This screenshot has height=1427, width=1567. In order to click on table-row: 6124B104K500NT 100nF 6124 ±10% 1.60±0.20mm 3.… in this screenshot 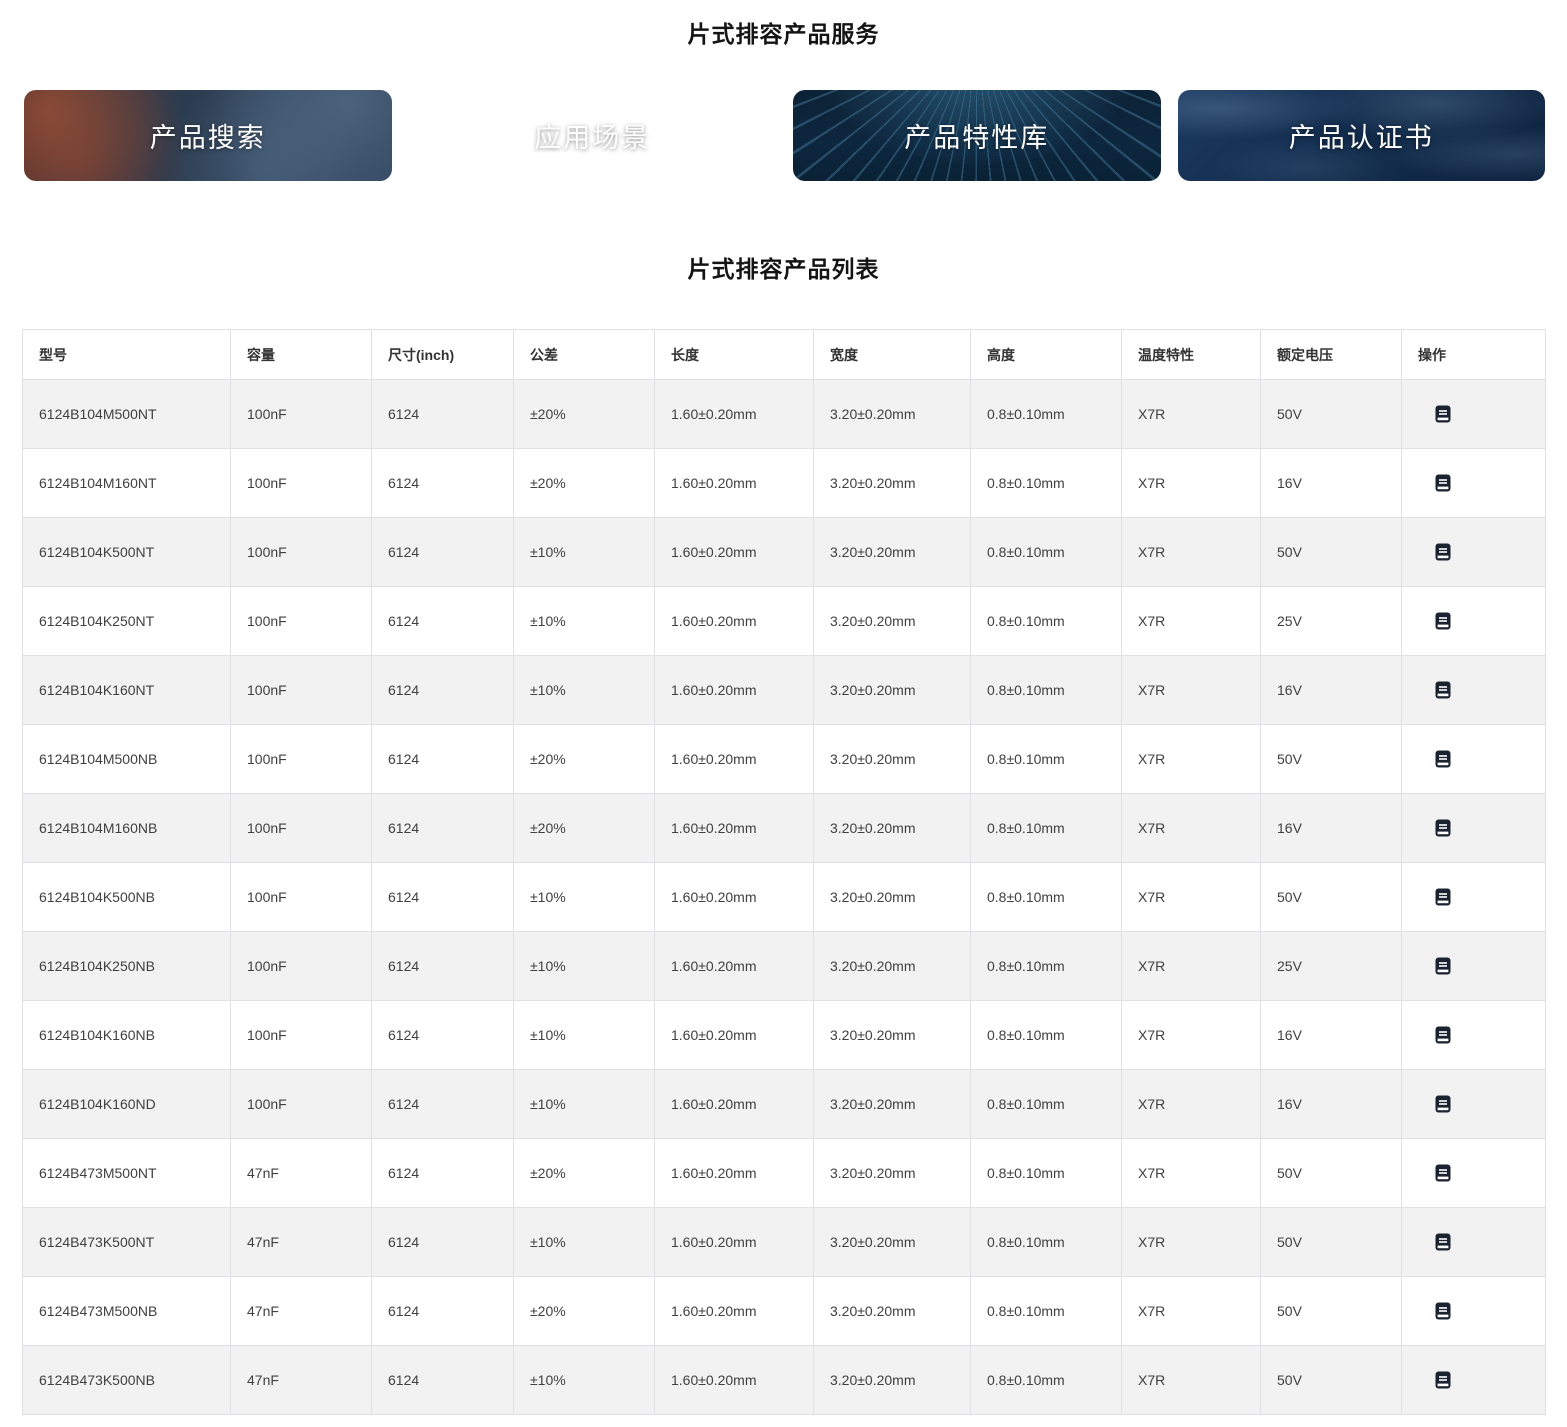, I will do `click(784, 552)`.